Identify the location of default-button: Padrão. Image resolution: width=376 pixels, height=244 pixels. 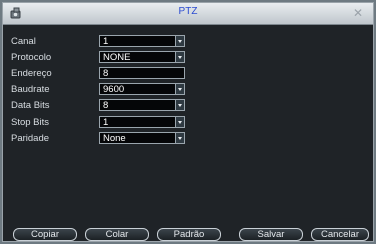
(189, 234).